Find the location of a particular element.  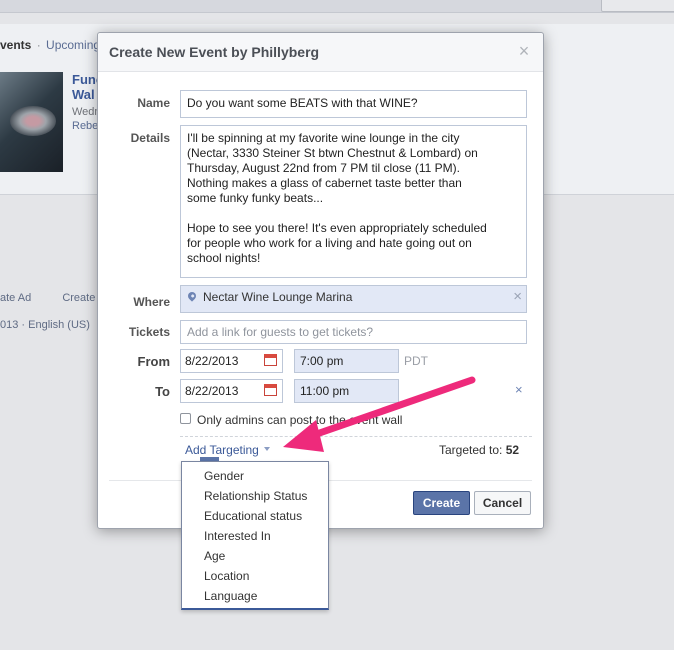

footer-copyright: 013 · English (US) is located at coordinates (45, 325).